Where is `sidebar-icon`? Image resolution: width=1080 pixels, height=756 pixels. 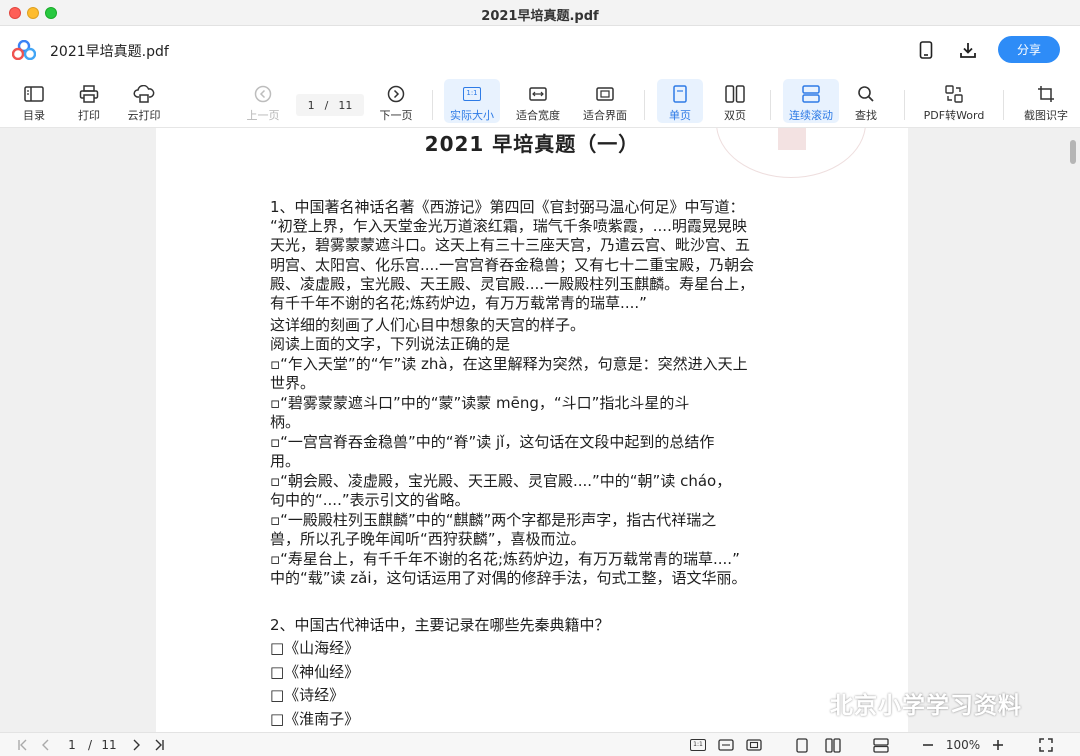
sidebar-icon is located at coordinates (34, 93).